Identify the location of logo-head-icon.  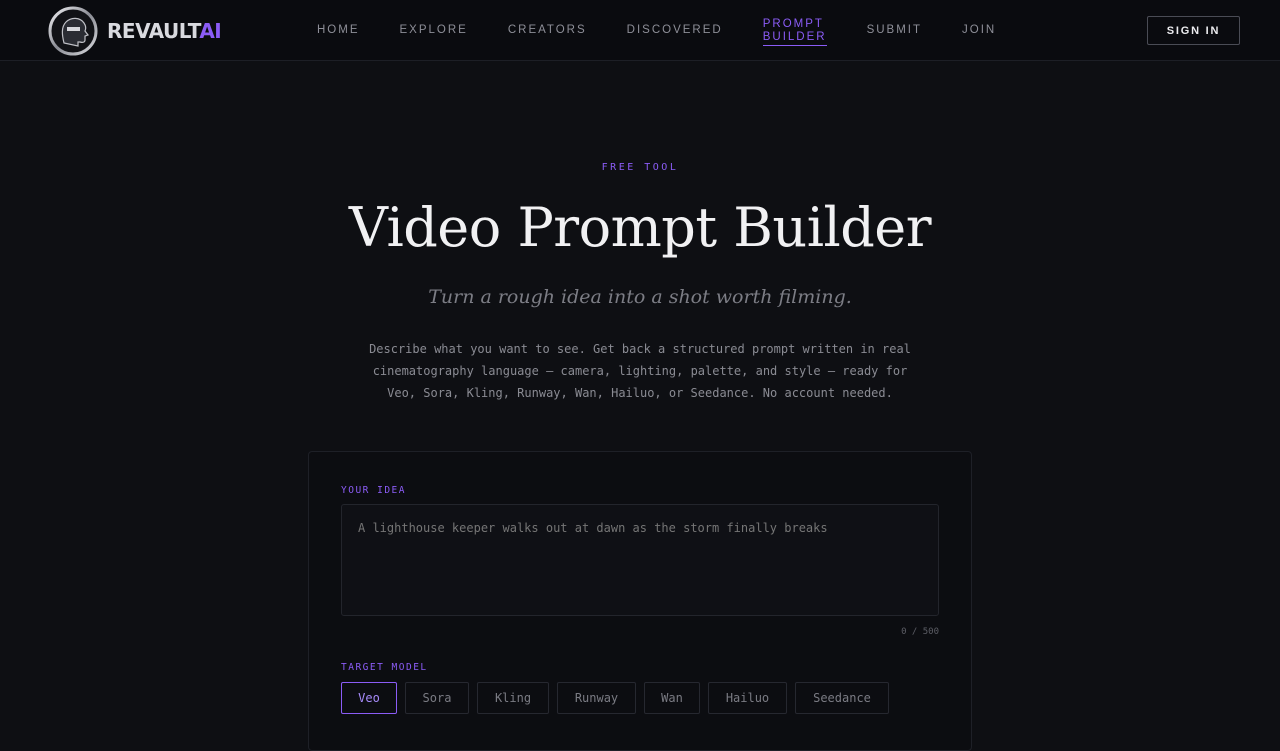
(73, 31).